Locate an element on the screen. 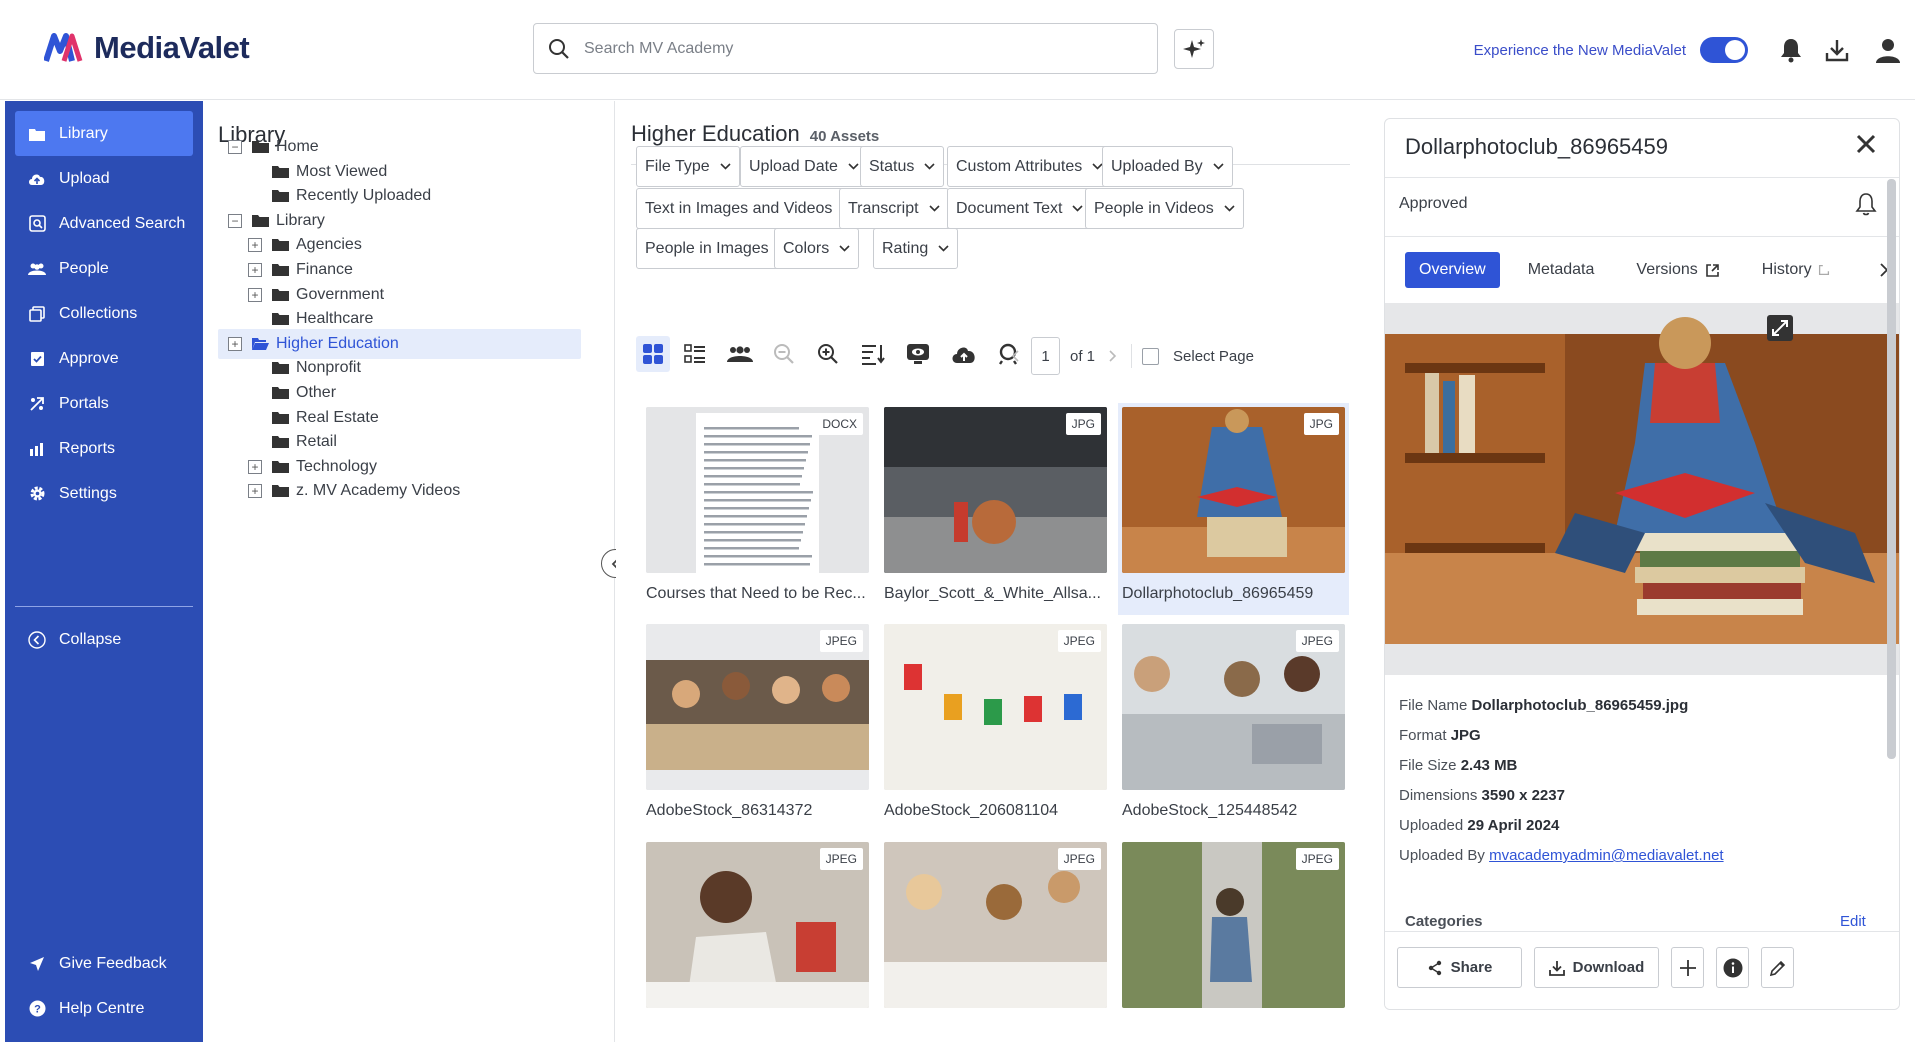 The height and width of the screenshot is (1052, 1915). detail-scrollbar is located at coordinates (1891, 469).